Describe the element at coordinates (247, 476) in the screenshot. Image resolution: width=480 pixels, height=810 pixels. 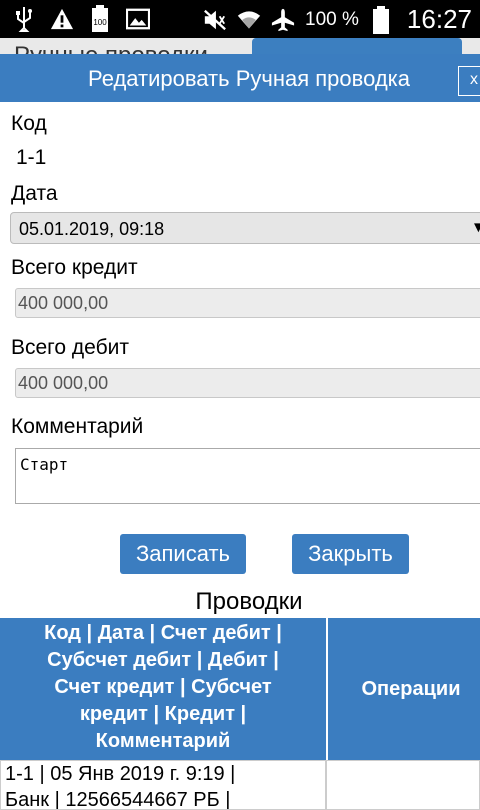
I see `comment-textarea: Старт` at that location.